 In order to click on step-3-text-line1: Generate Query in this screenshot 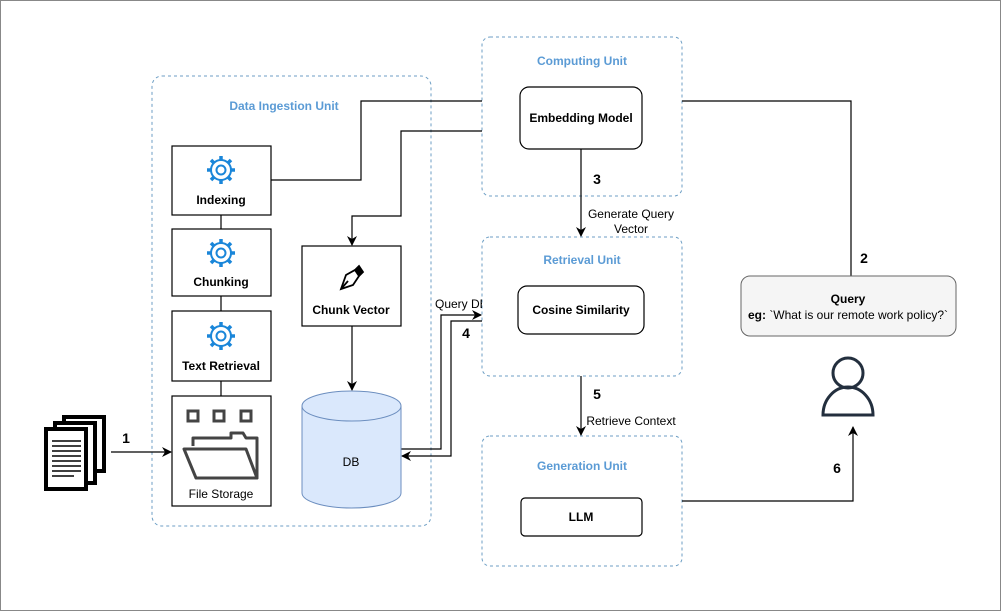, I will do `click(631, 214)`.